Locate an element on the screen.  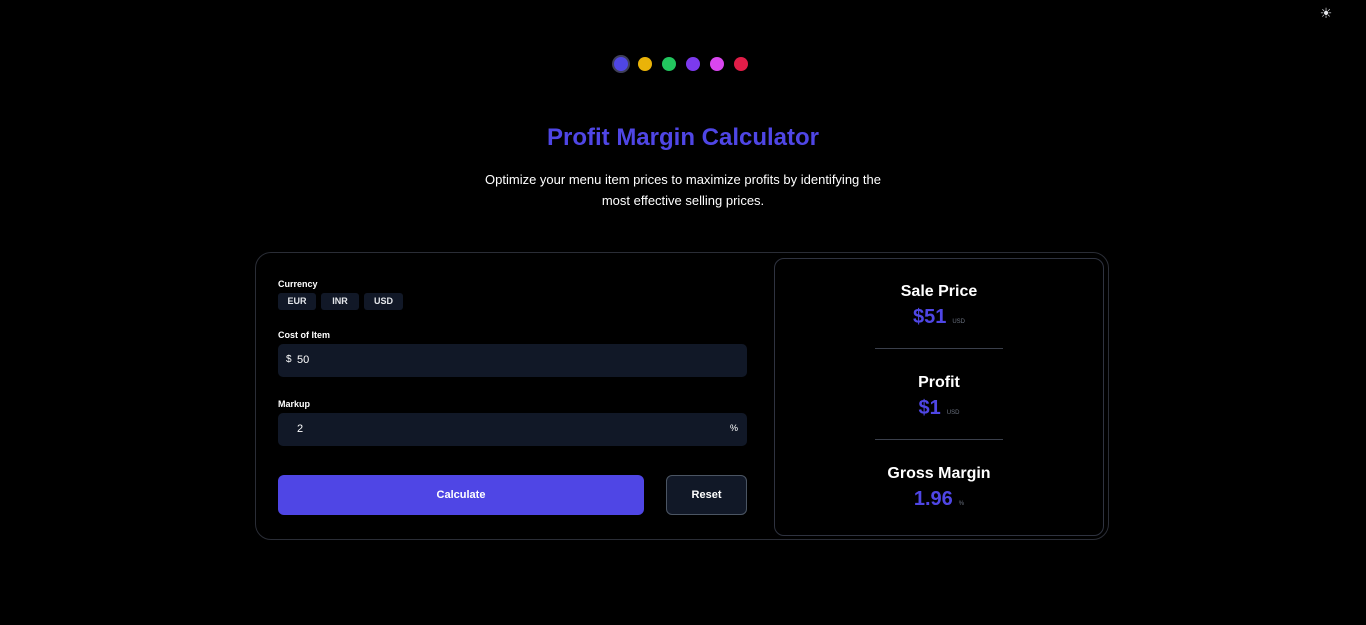
profit-value: $1 is located at coordinates (929, 408).